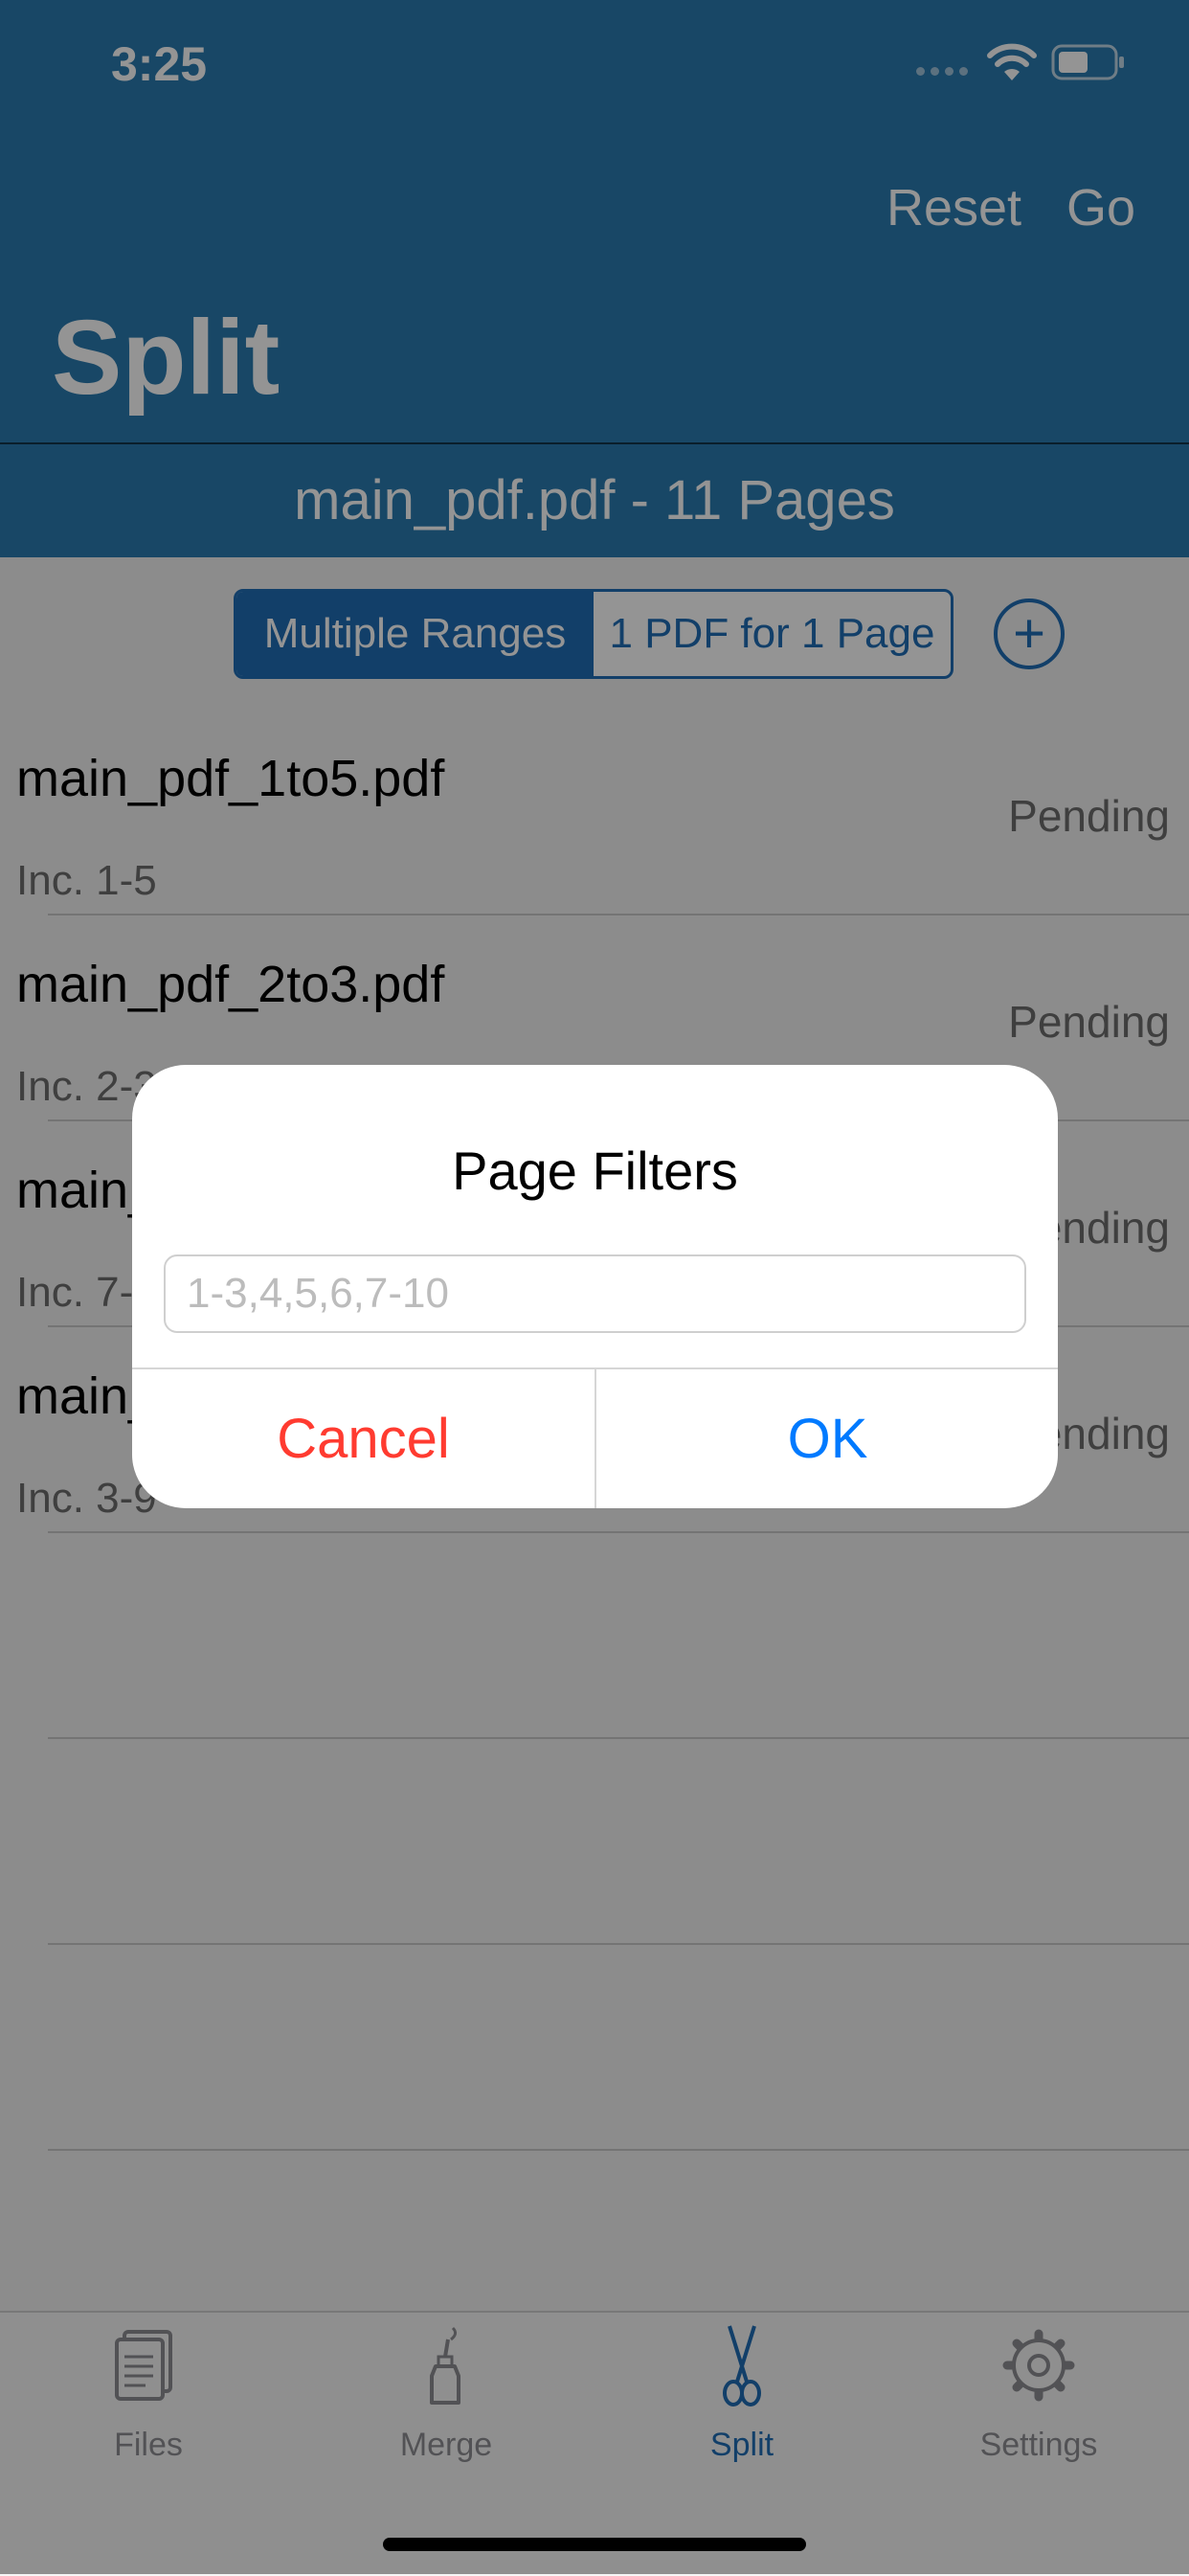 The image size is (1189, 2576). Describe the element at coordinates (595, 1293) in the screenshot. I see `page-filter-input` at that location.